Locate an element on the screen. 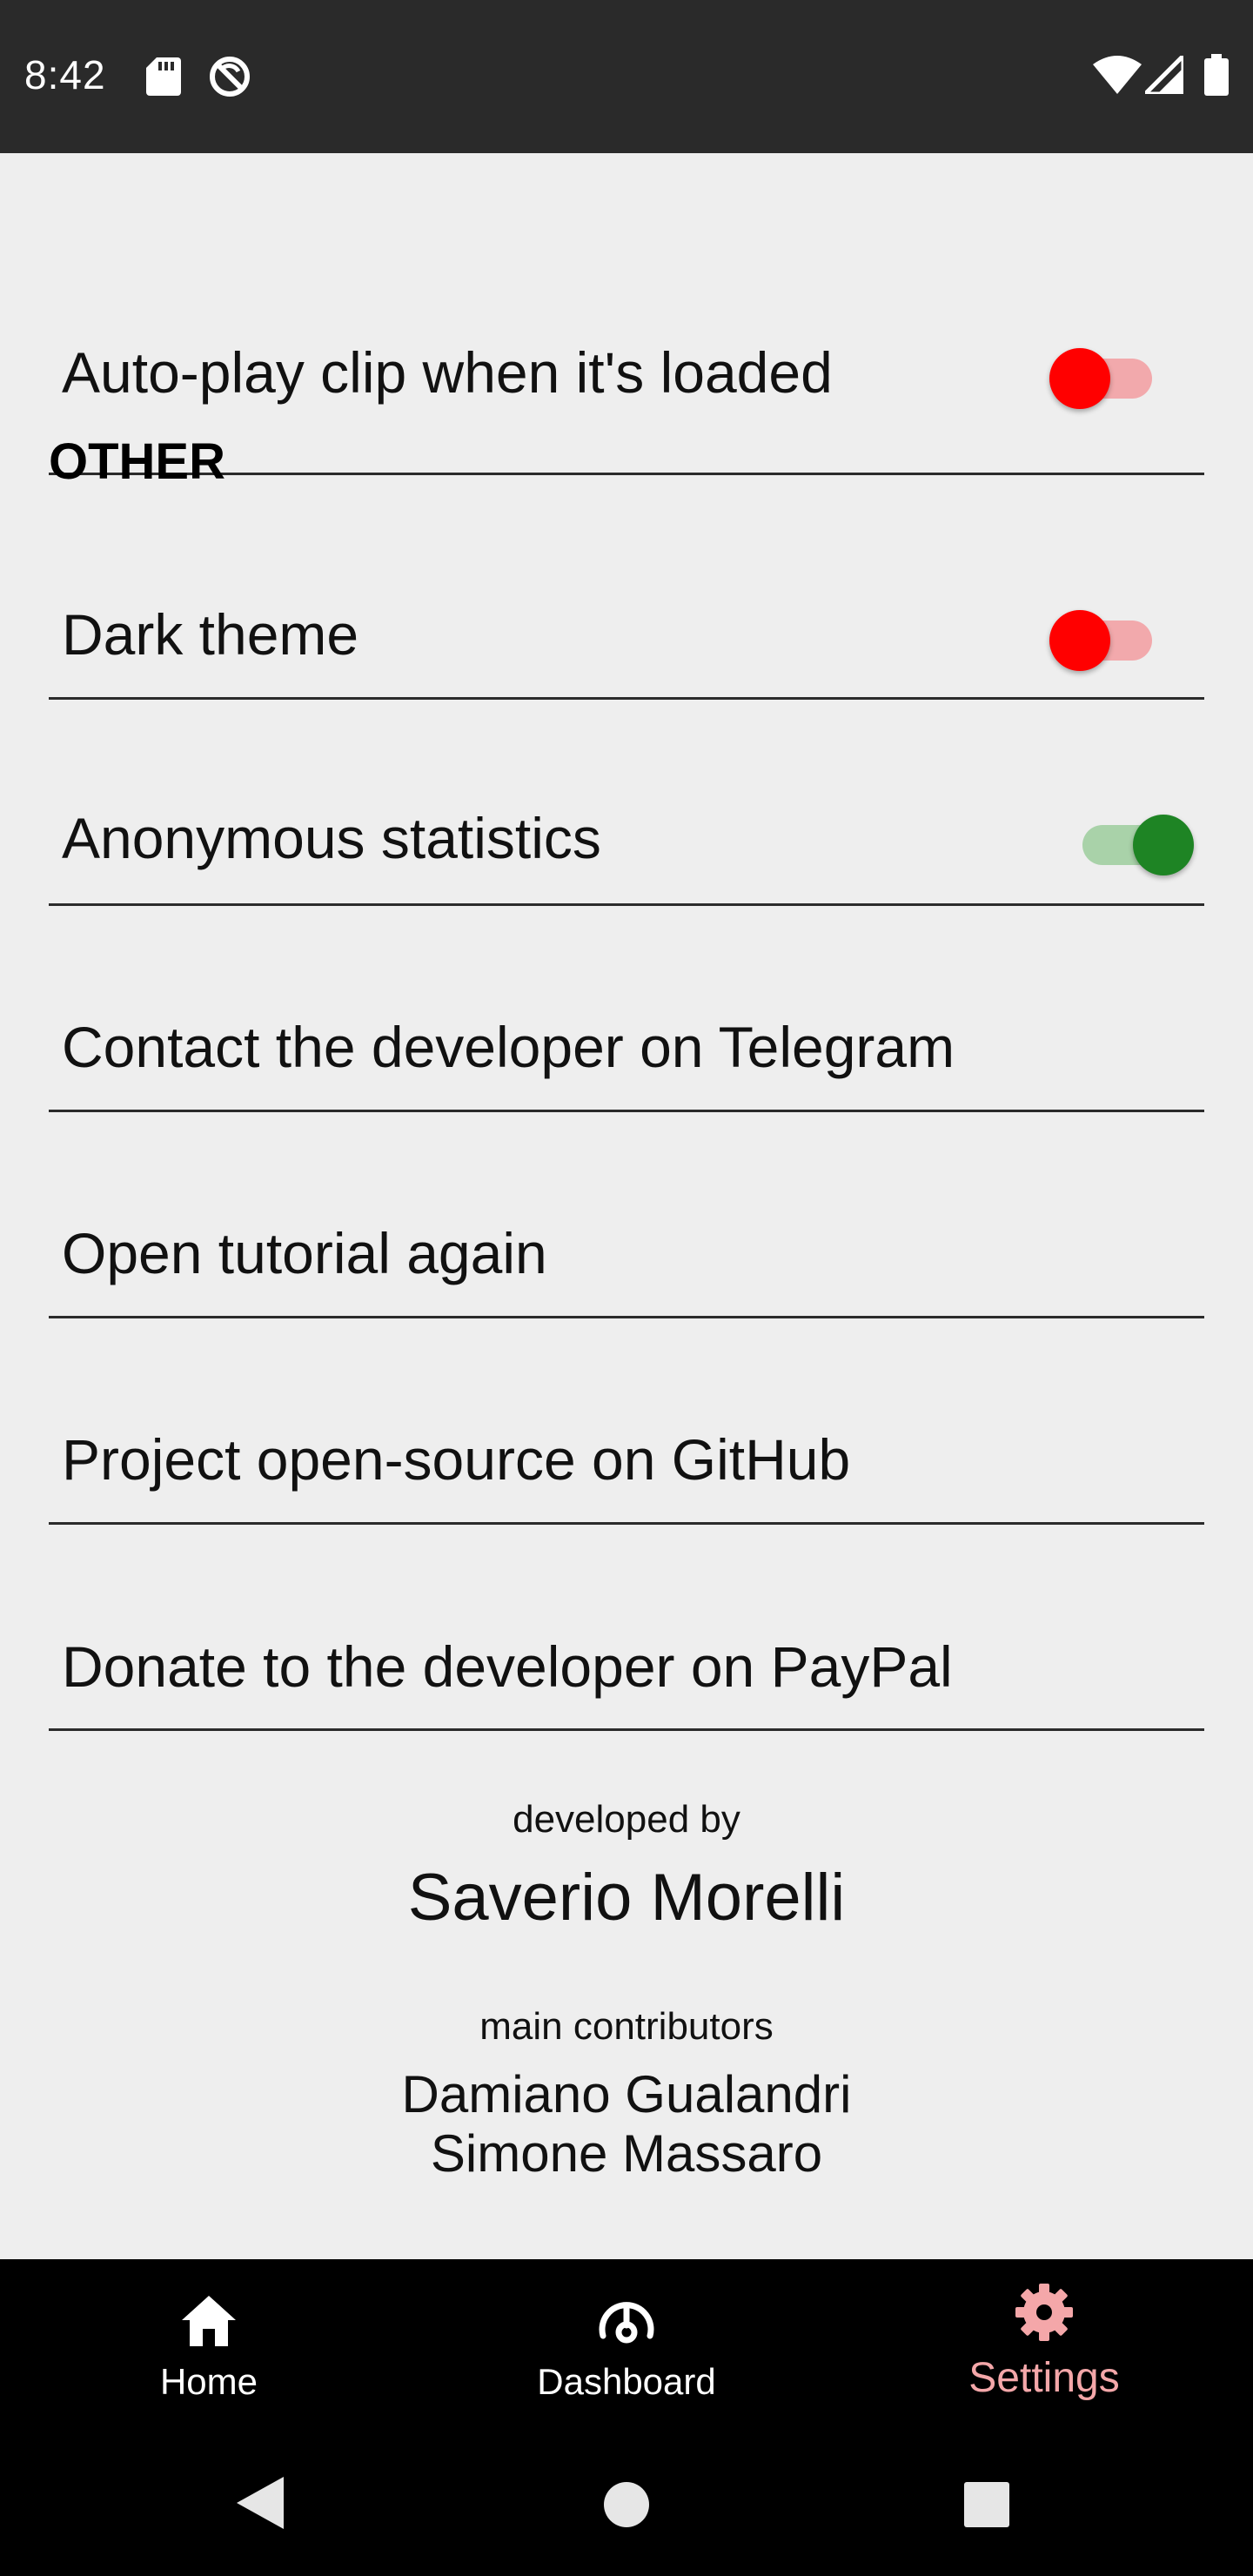  dark-theme-toggle is located at coordinates (1106, 634).